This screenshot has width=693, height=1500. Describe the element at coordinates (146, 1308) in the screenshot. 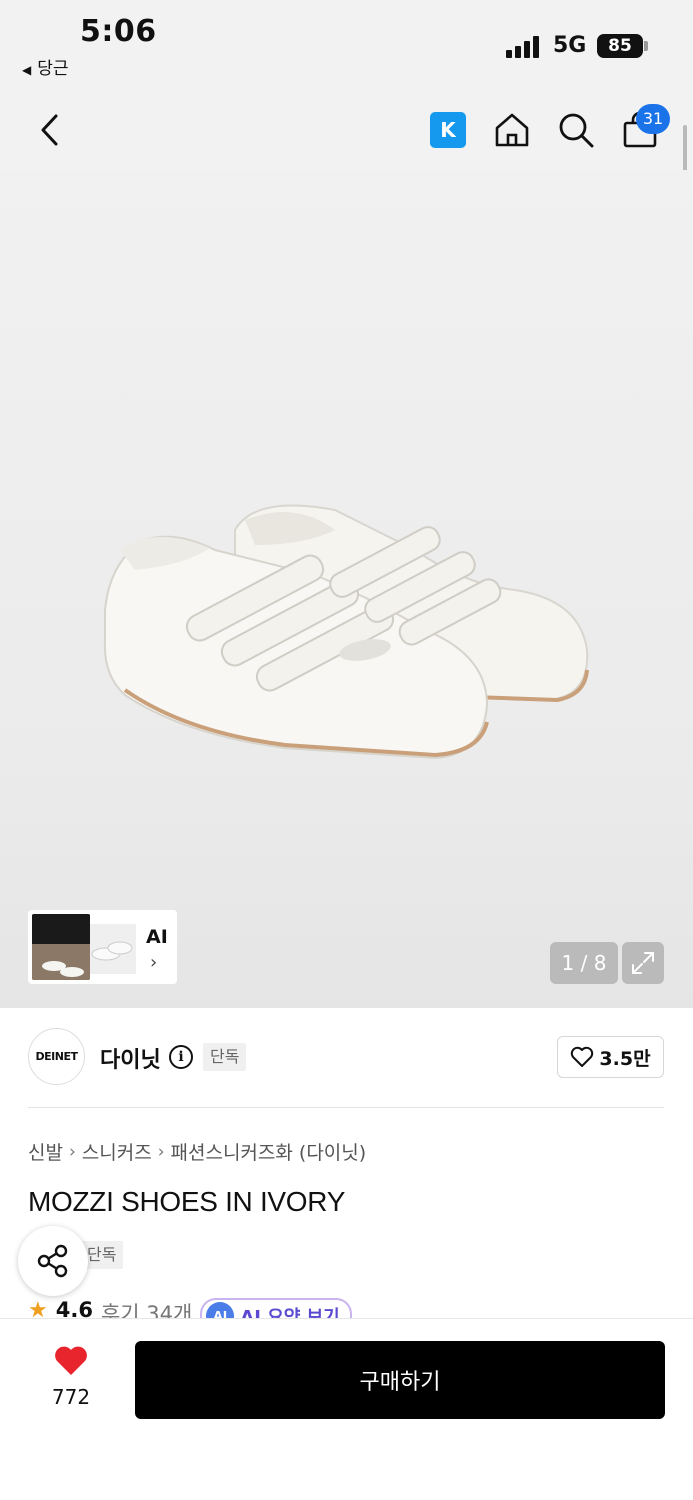

I see `review-count-link: 후기 34개` at that location.